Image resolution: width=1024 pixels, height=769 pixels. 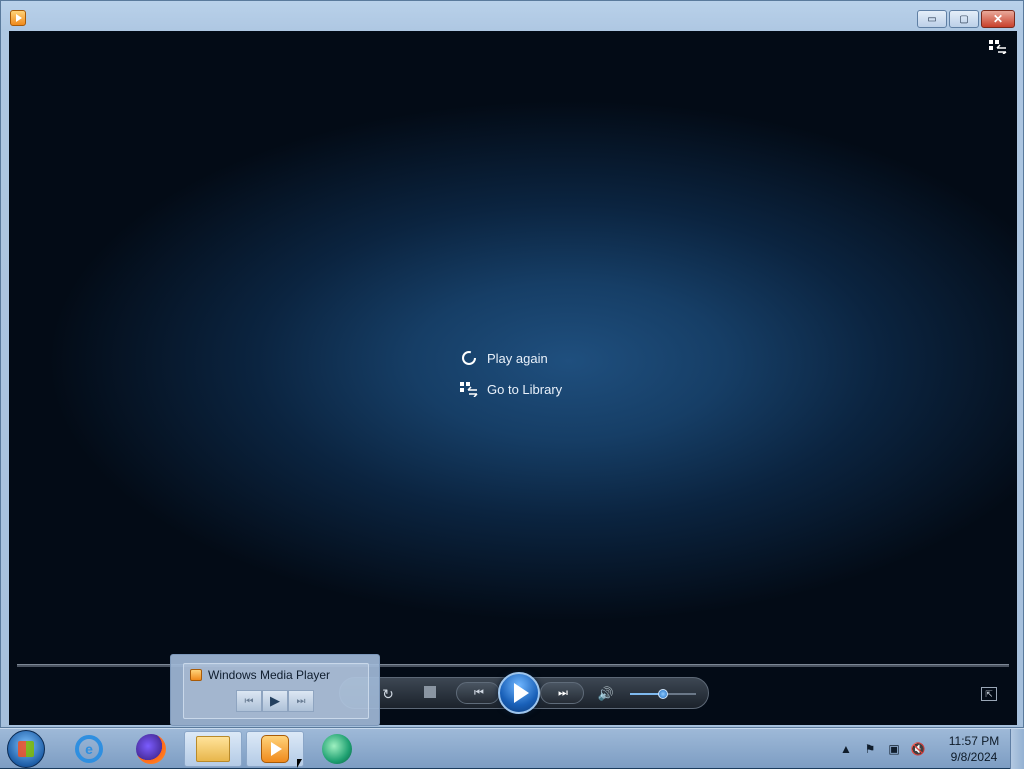 I want to click on wmp-app-icon, so click(x=18, y=18).